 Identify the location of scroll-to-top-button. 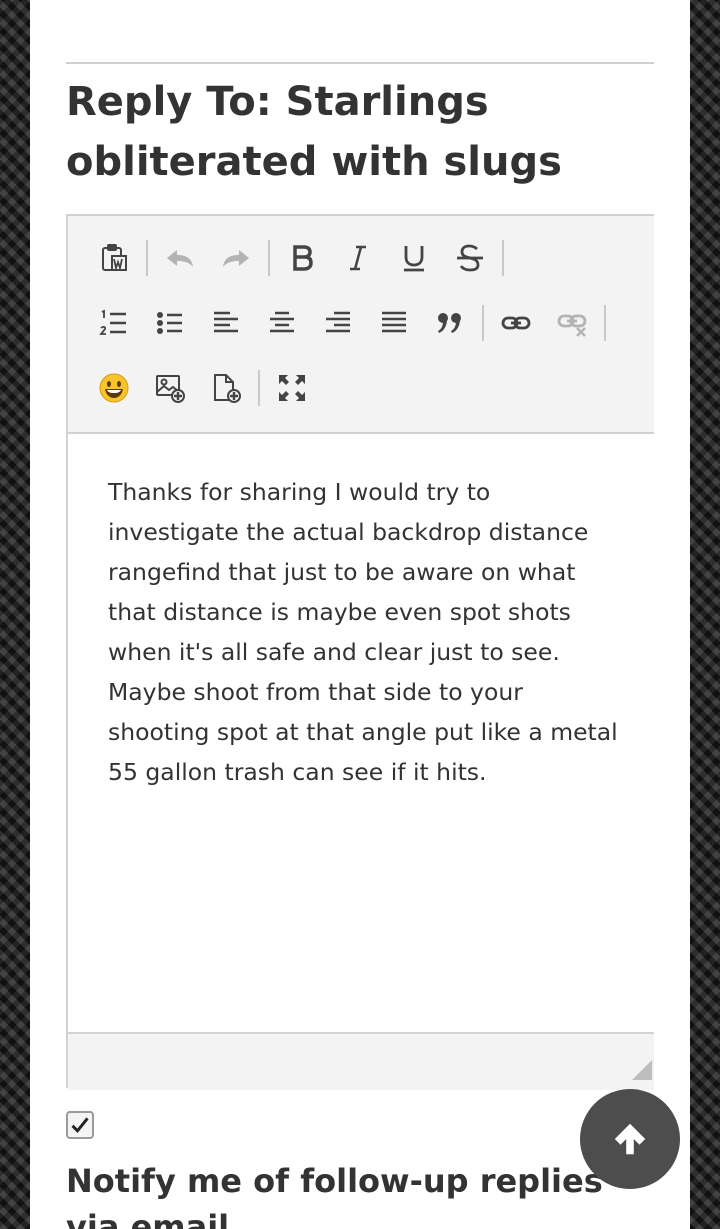
(630, 1139).